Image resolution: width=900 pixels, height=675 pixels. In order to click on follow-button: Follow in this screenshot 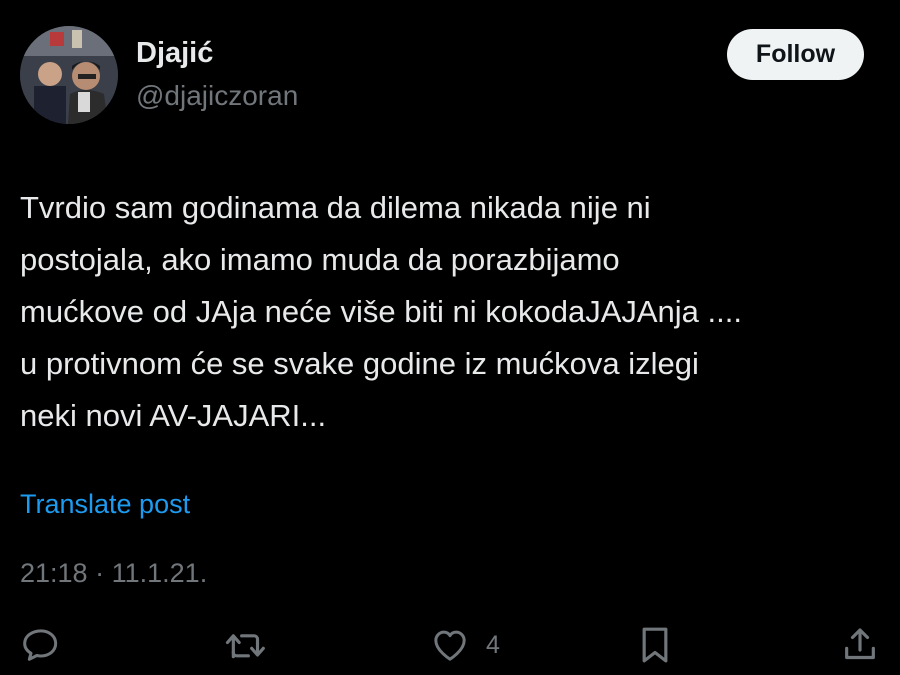, I will do `click(795, 54)`.